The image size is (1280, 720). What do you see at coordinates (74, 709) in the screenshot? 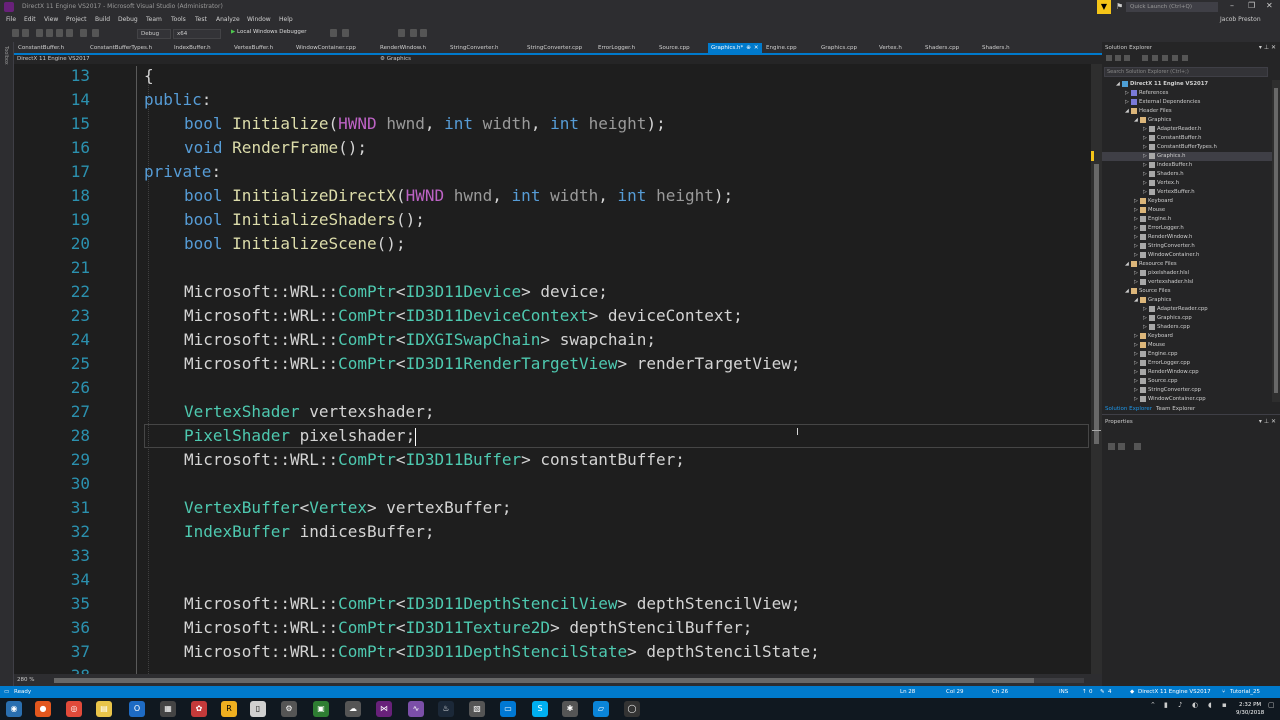
I see `chrome-icon: ◎` at bounding box center [74, 709].